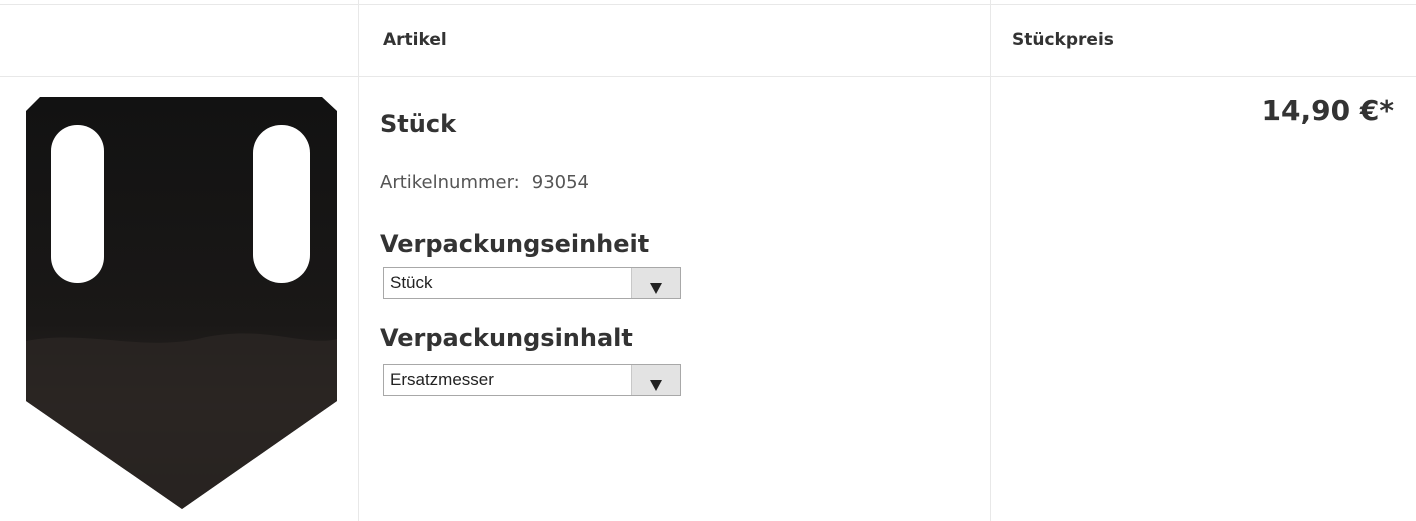  Describe the element at coordinates (515, 244) in the screenshot. I see `packaging-unit-label: Verpackungseinheit` at that location.